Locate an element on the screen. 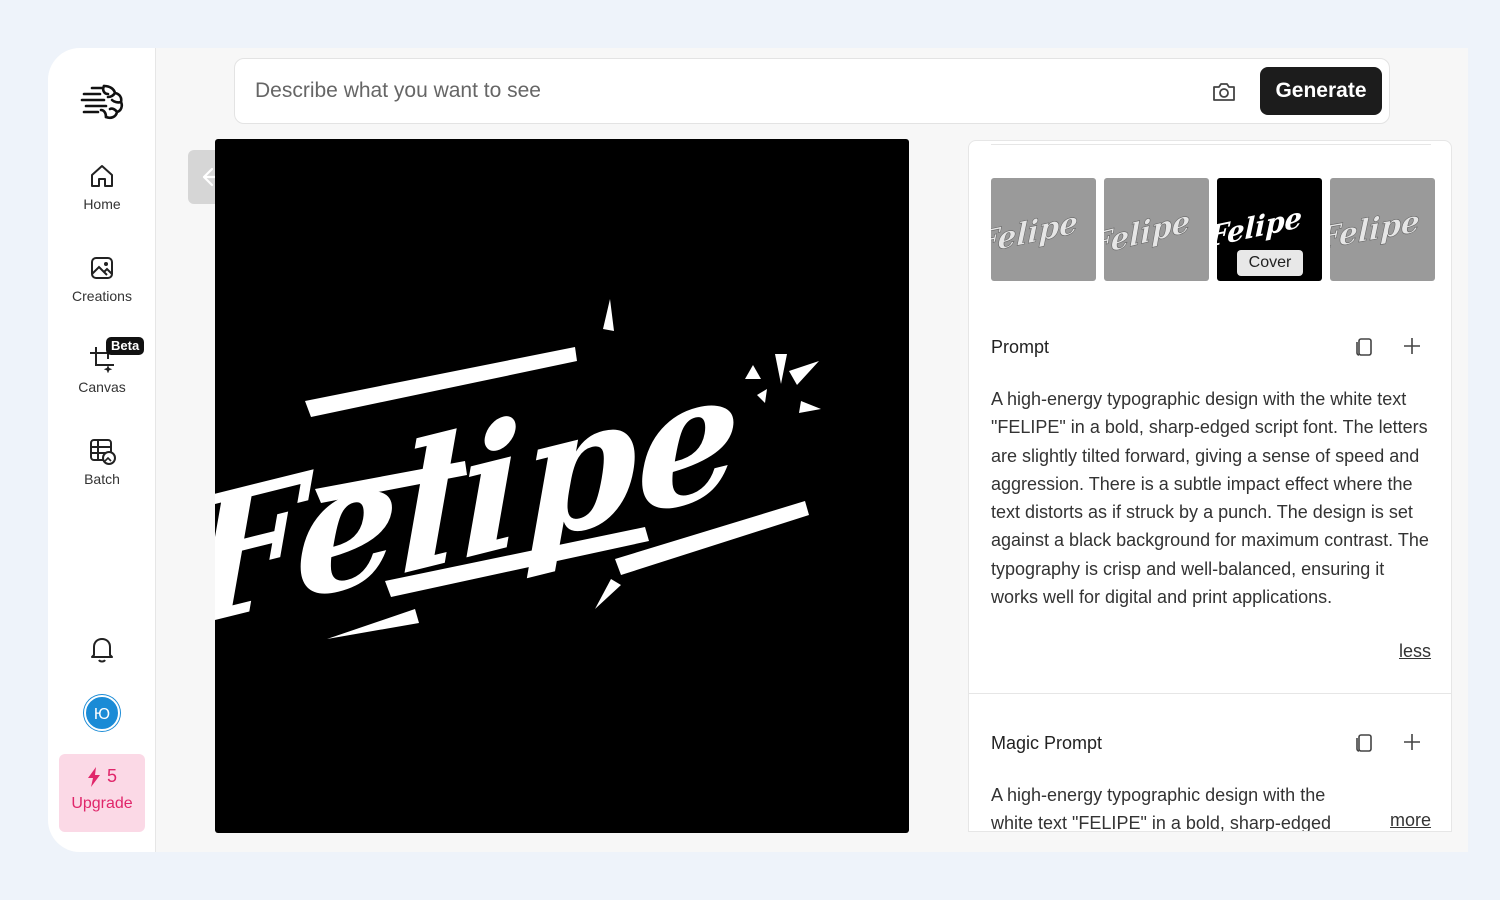 Image resolution: width=1500 pixels, height=900 pixels. sidebar-item-label: Home is located at coordinates (102, 204).